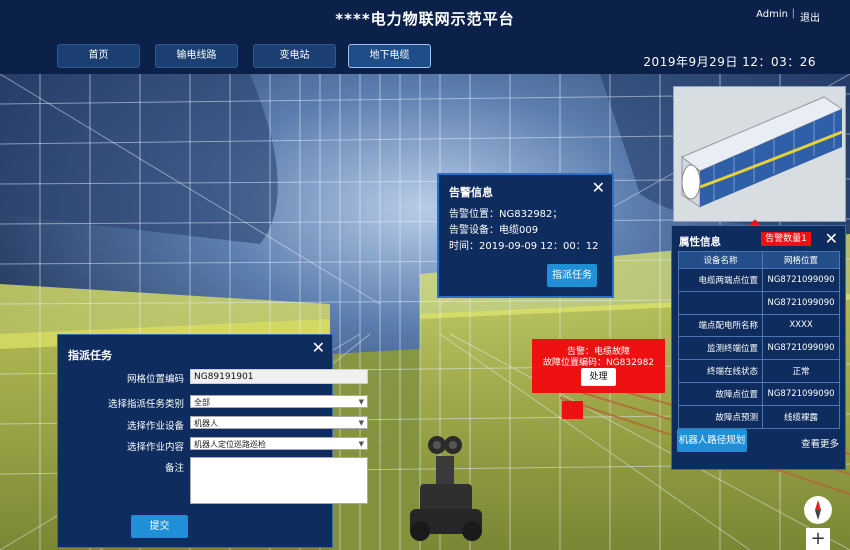  I want to click on handle-button: 处理, so click(598, 377).